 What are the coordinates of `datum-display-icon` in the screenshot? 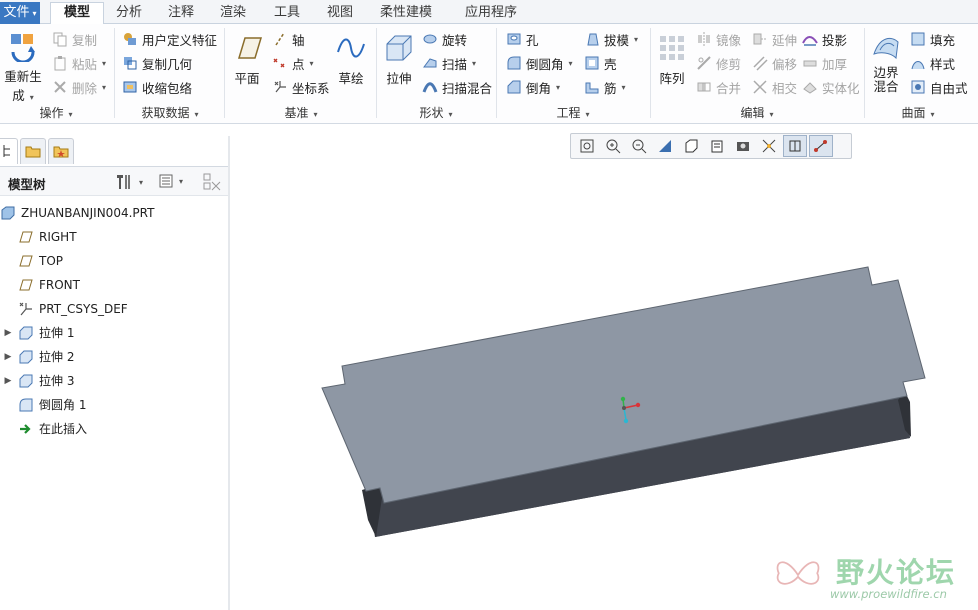 It's located at (795, 146).